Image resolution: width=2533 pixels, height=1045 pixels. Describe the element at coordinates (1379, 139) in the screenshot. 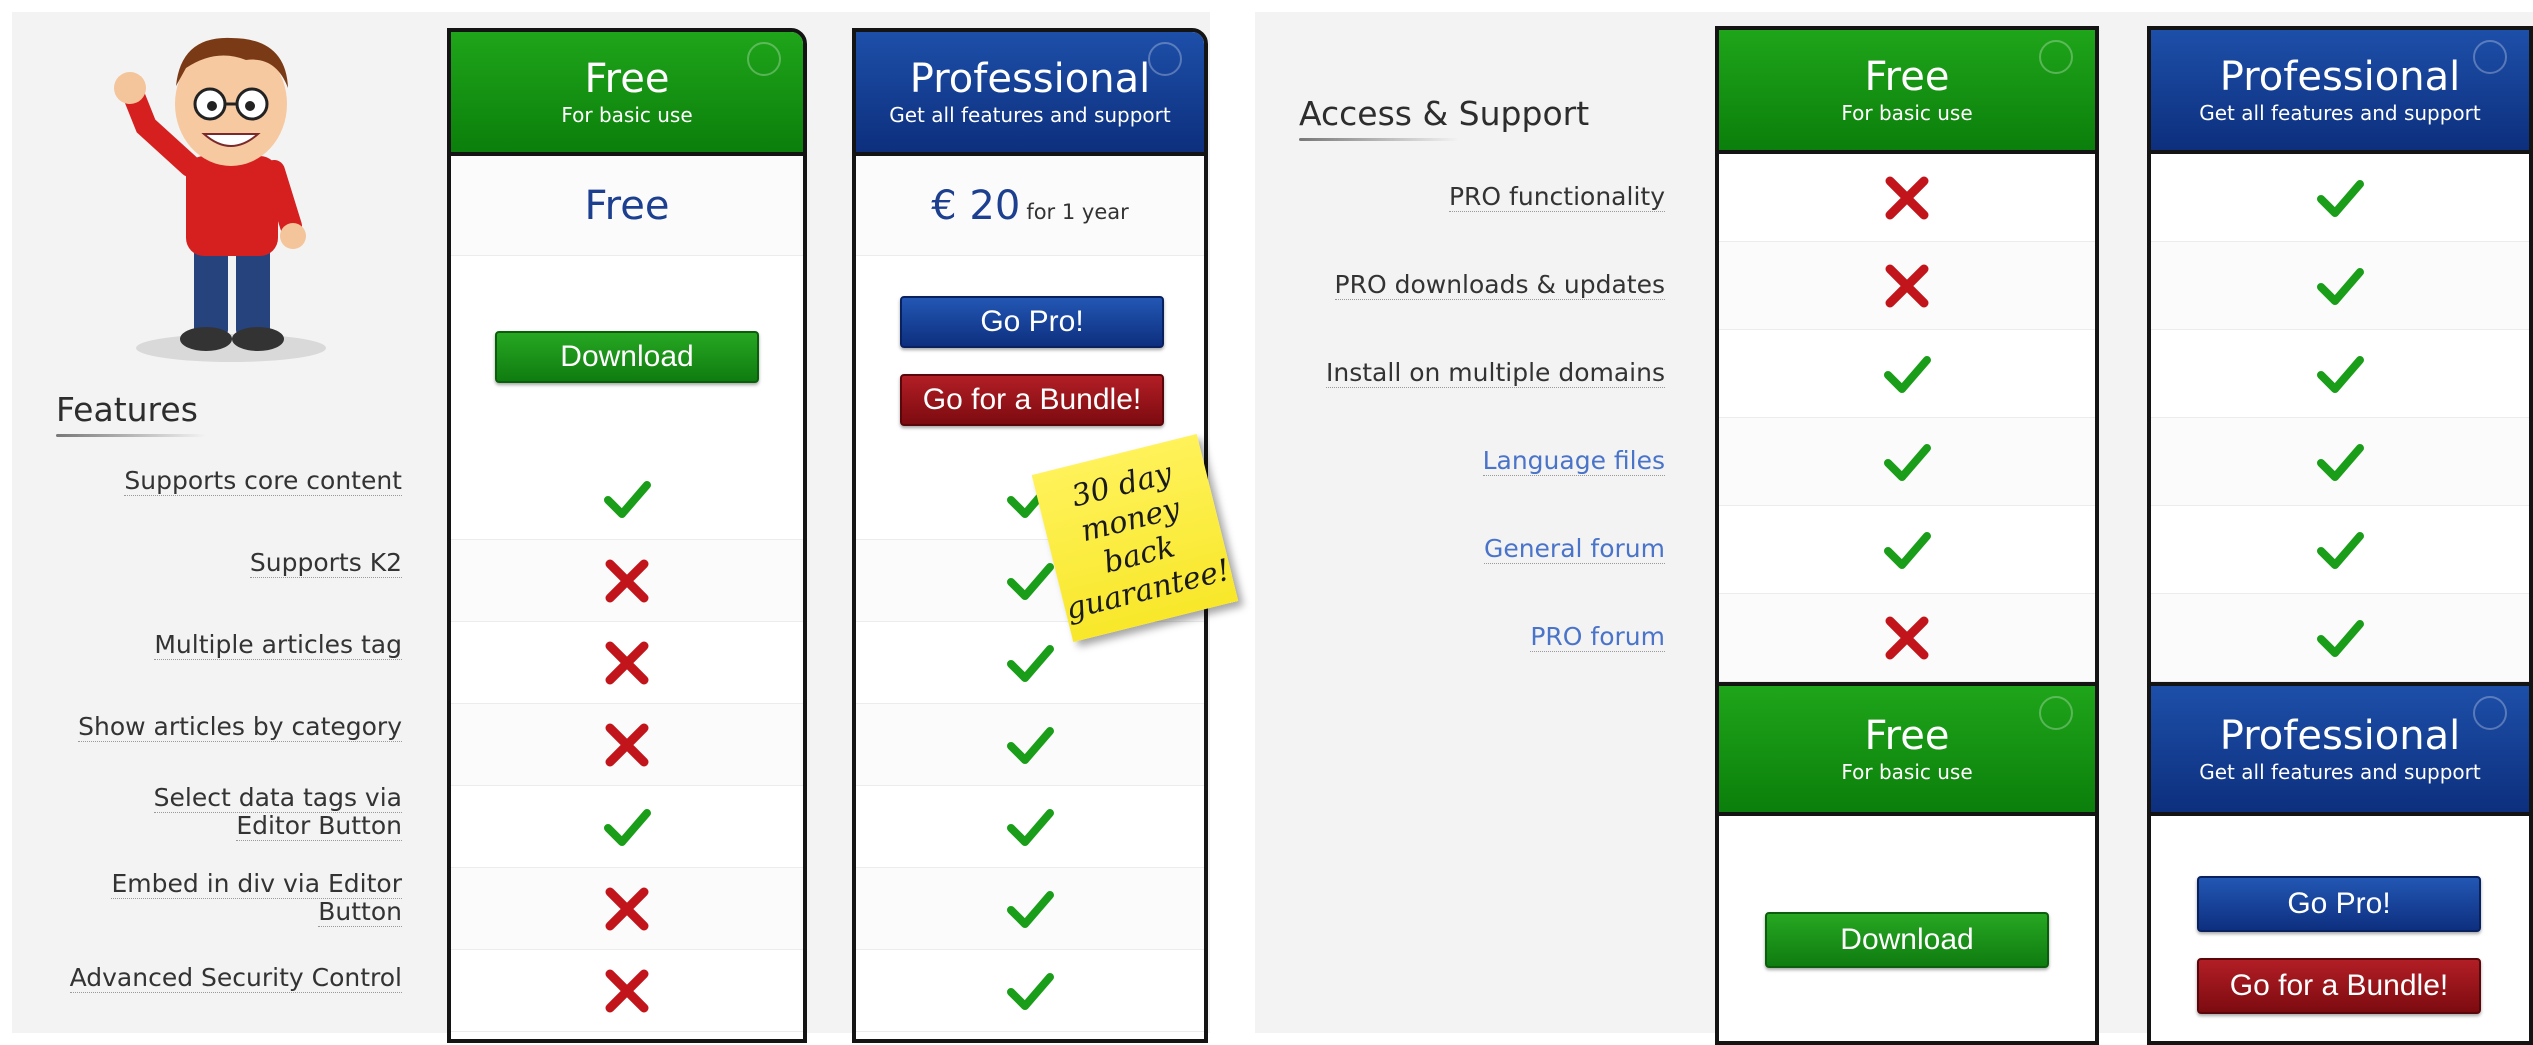

I see `access-support-title-underline` at that location.